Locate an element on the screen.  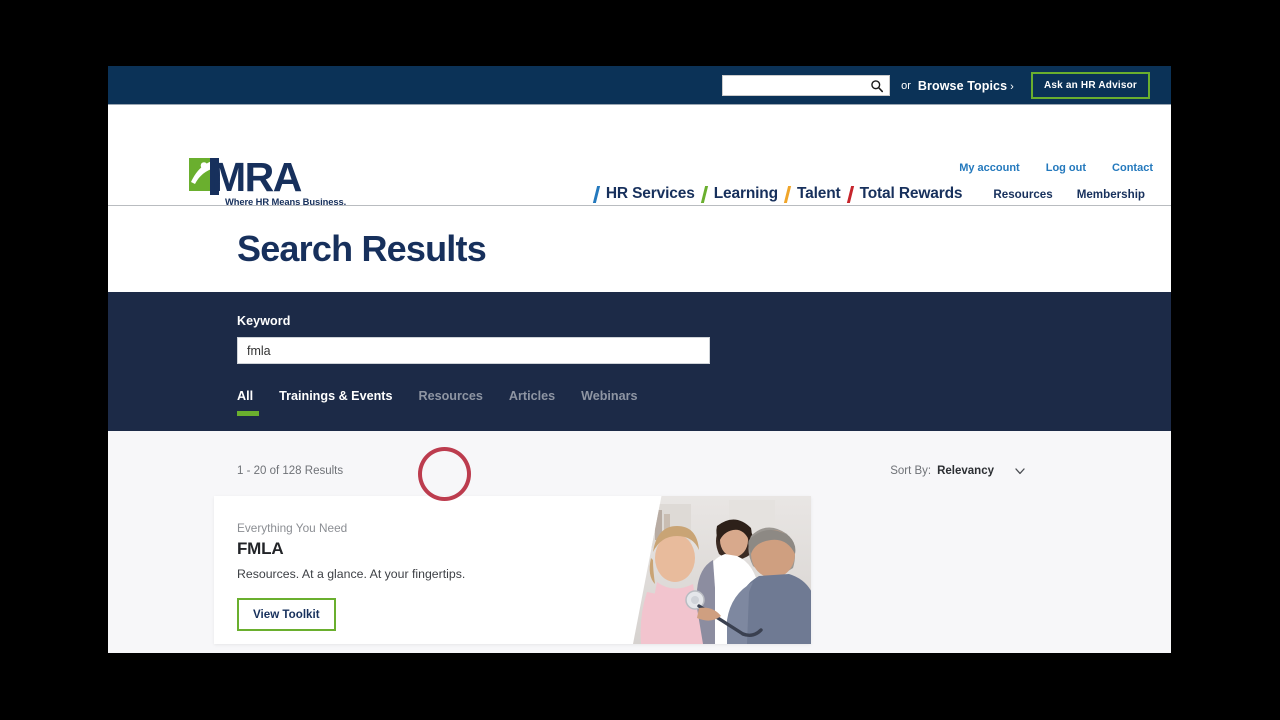
page-title: Search Results is located at coordinates (362, 248).